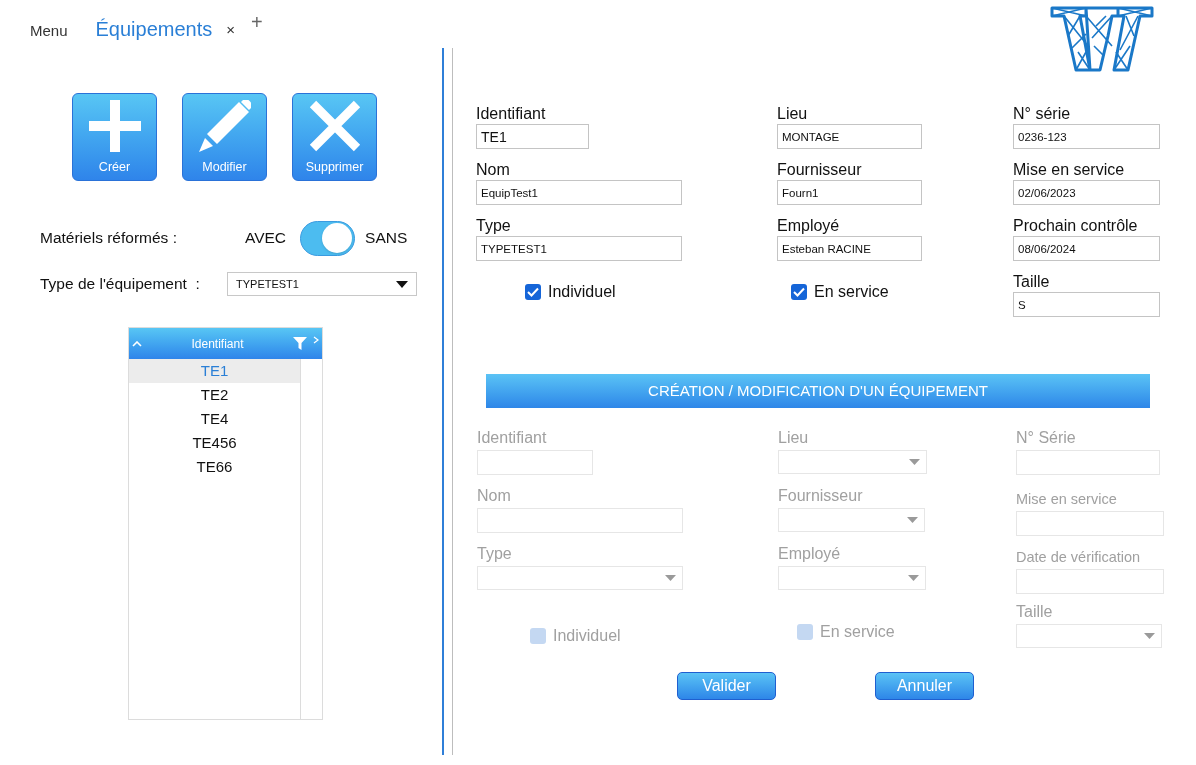 The height and width of the screenshot is (765, 1196). Describe the element at coordinates (322, 284) in the screenshot. I see `type-dropdown: TYPETEST1` at that location.